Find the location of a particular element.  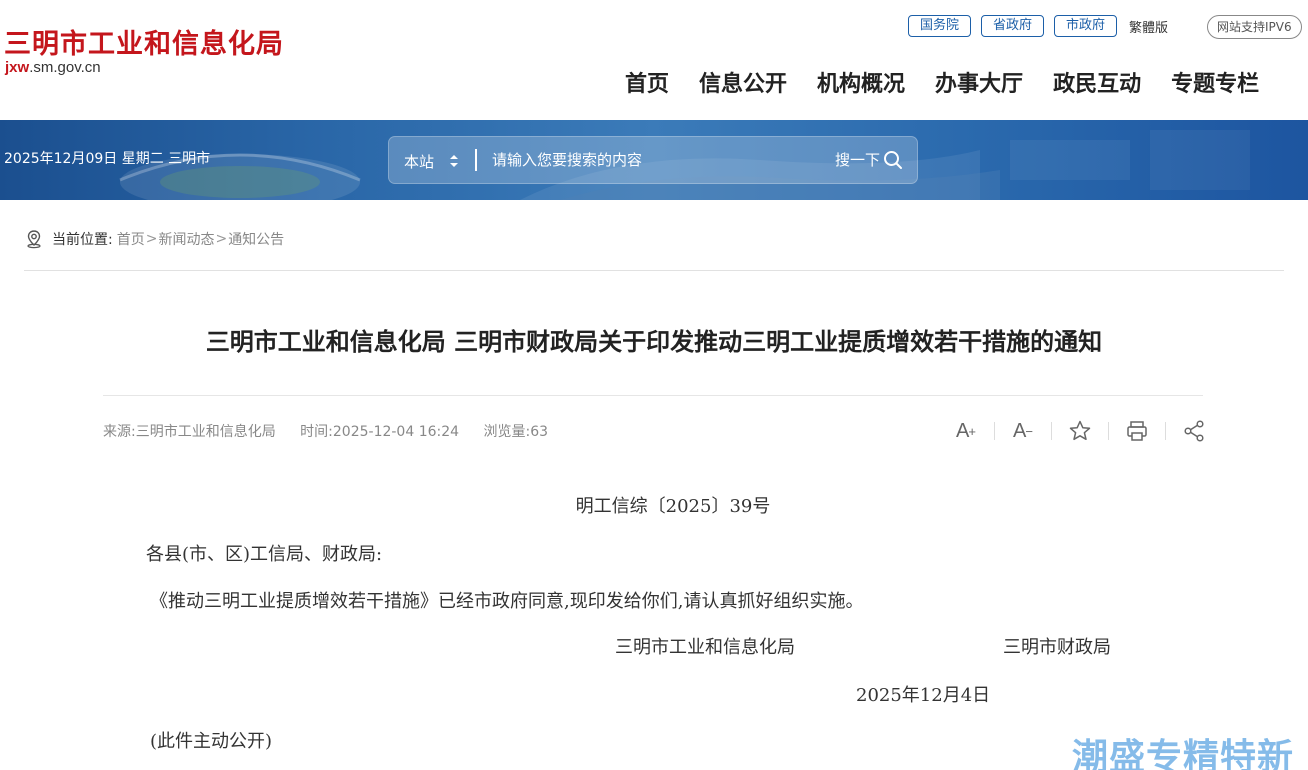

salutation: 各县(市、区)工信局、财政局: is located at coordinates (264, 554).